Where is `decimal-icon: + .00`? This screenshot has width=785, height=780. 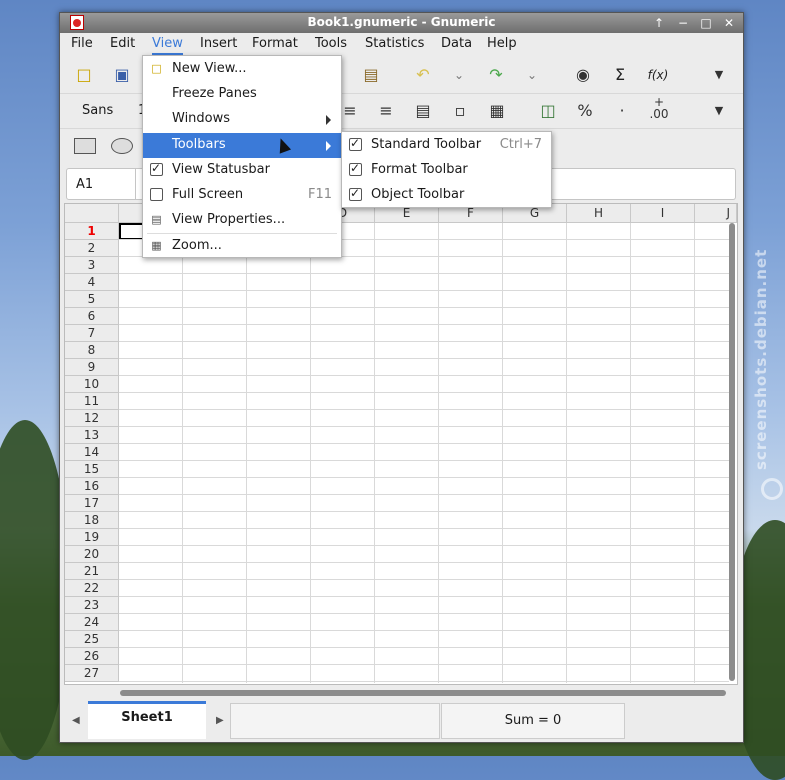 decimal-icon: + .00 is located at coordinates (659, 108).